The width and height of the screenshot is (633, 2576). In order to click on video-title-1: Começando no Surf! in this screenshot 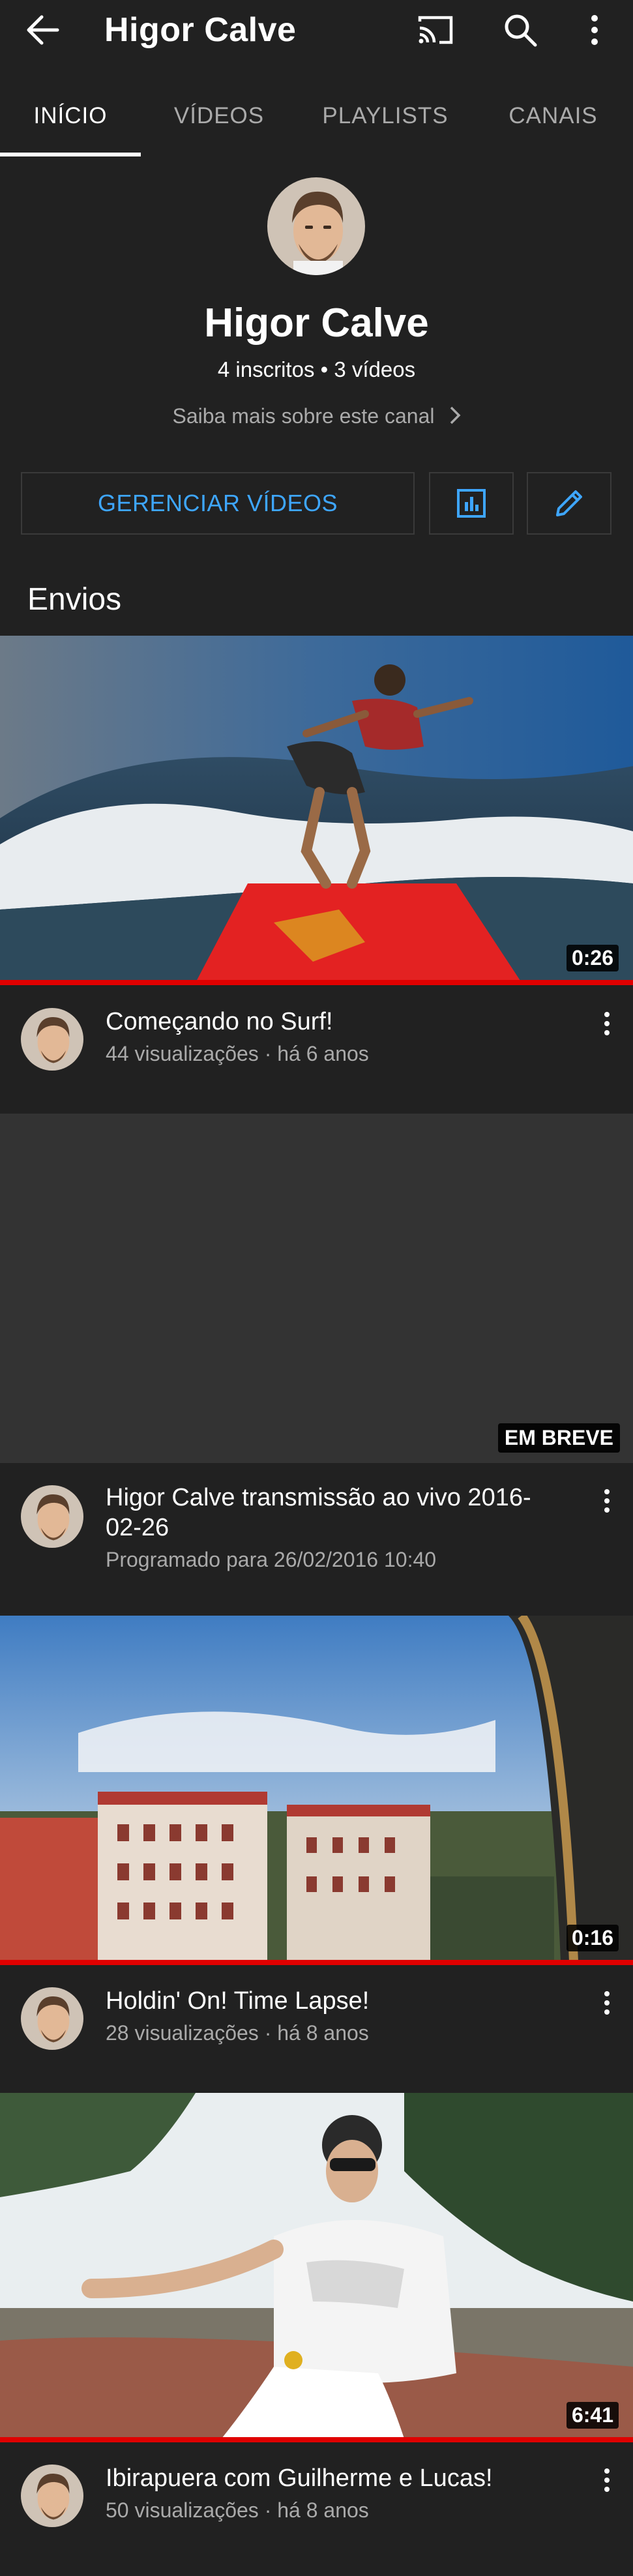, I will do `click(334, 1022)`.